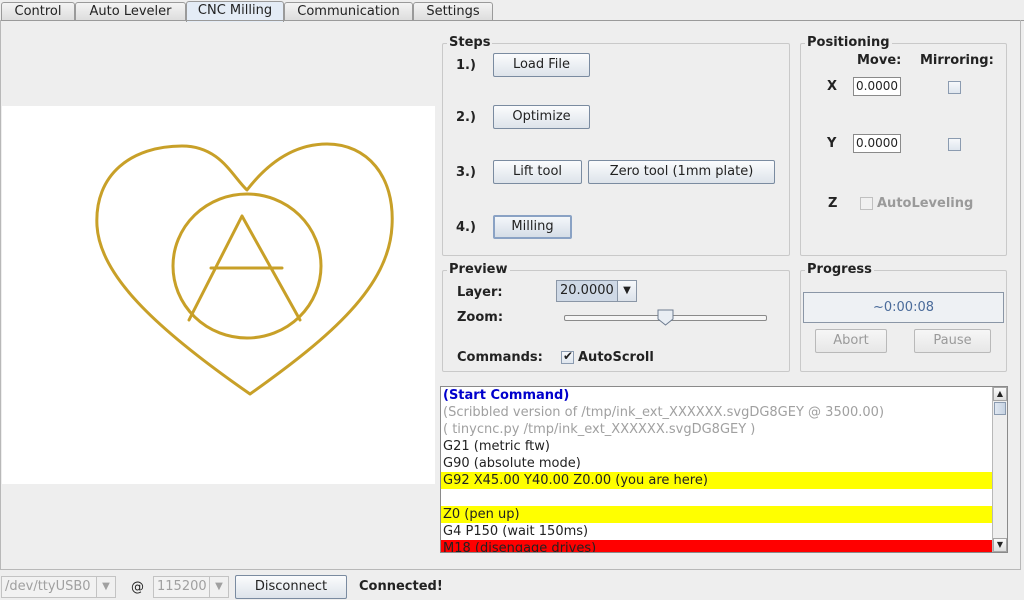  I want to click on port-select: /dev/ttyUSB0 ▼, so click(58, 587).